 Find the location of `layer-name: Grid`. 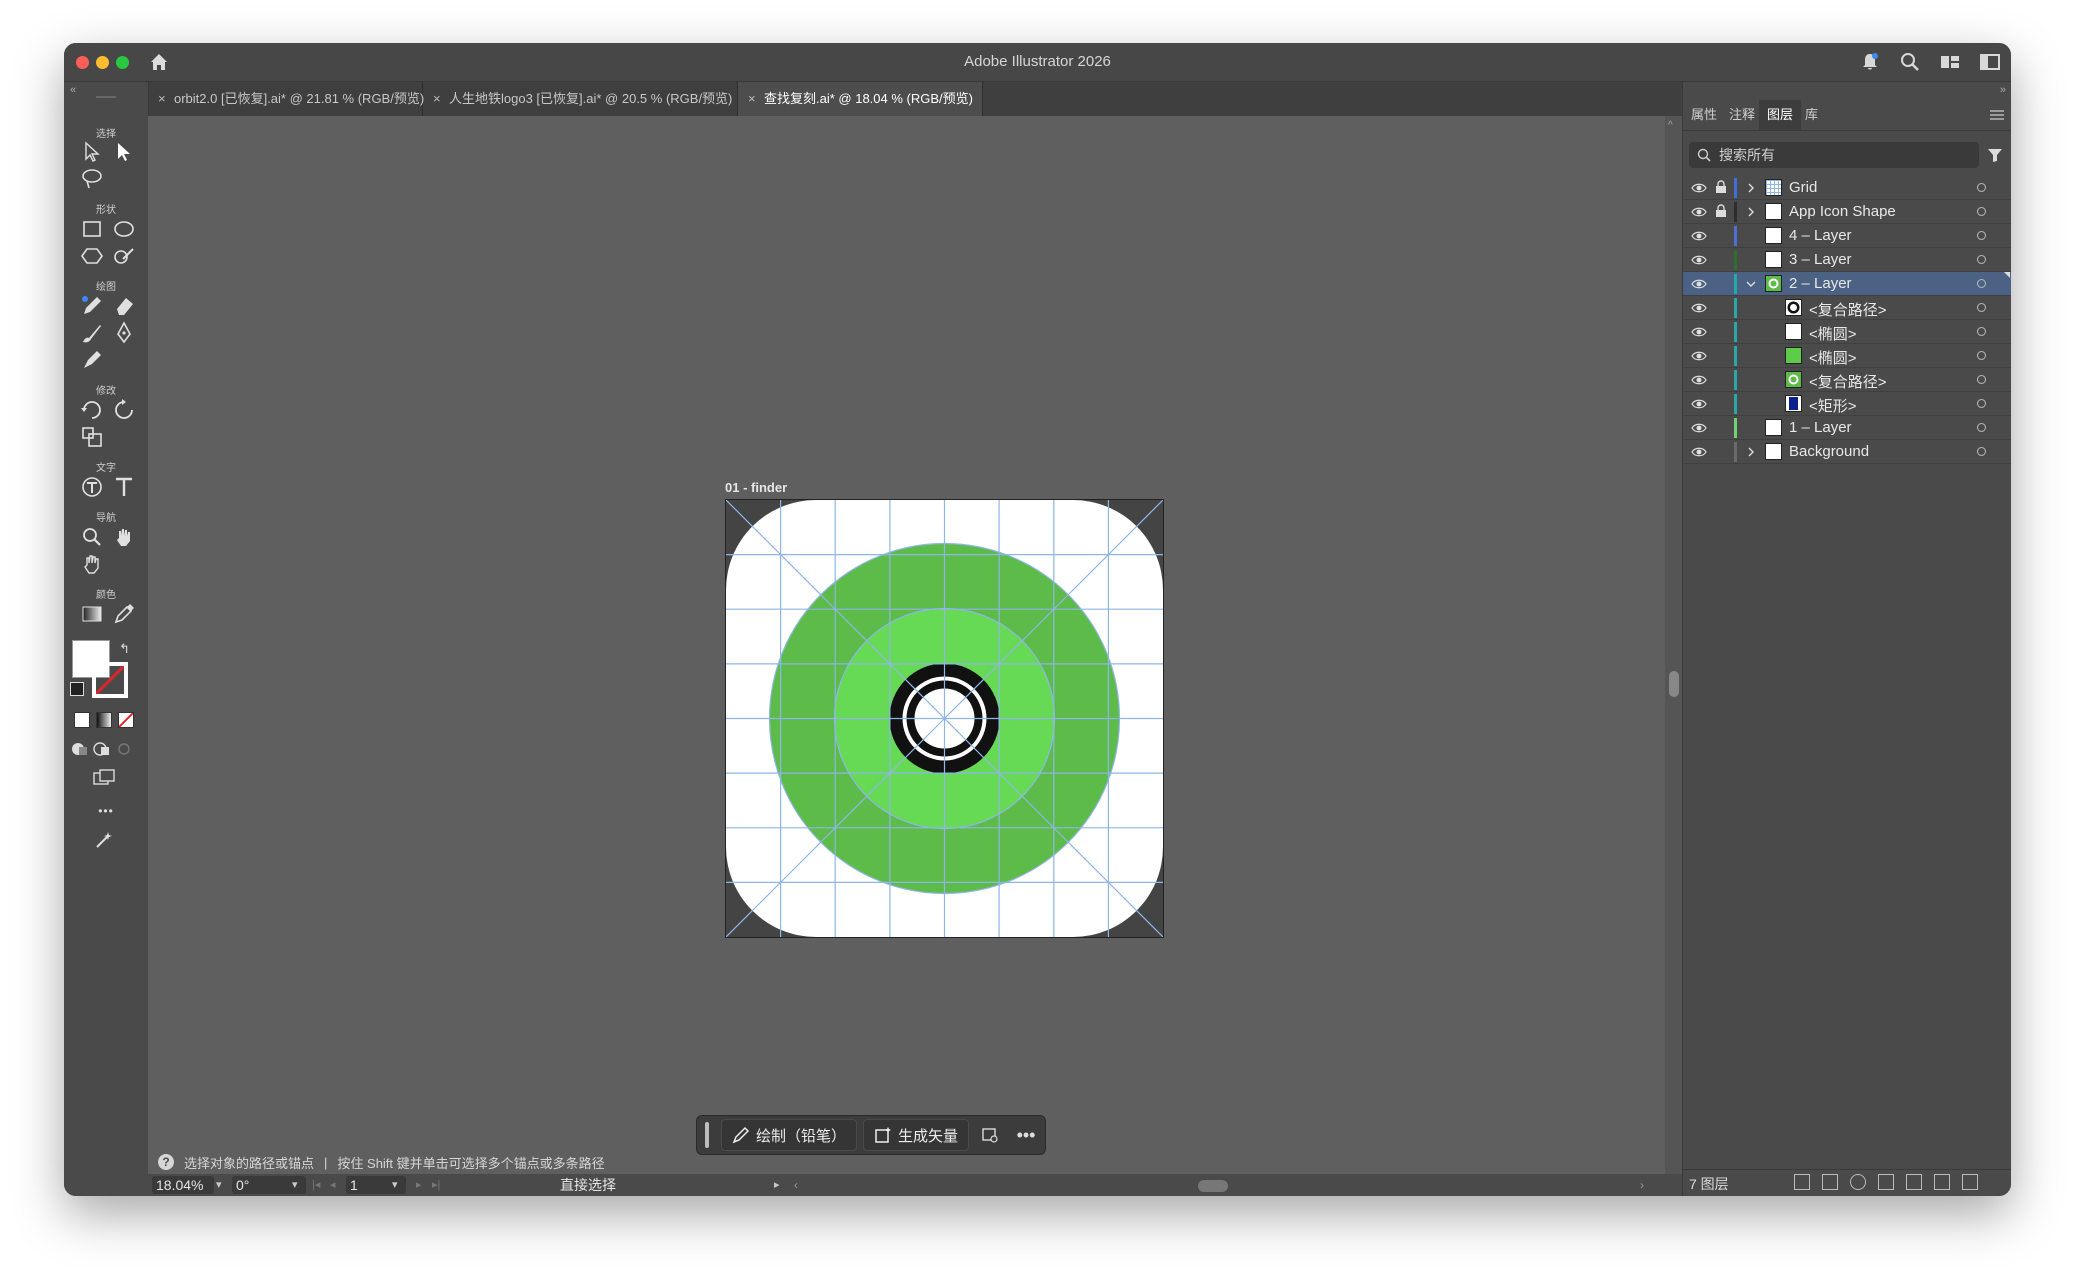

layer-name: Grid is located at coordinates (1803, 187).